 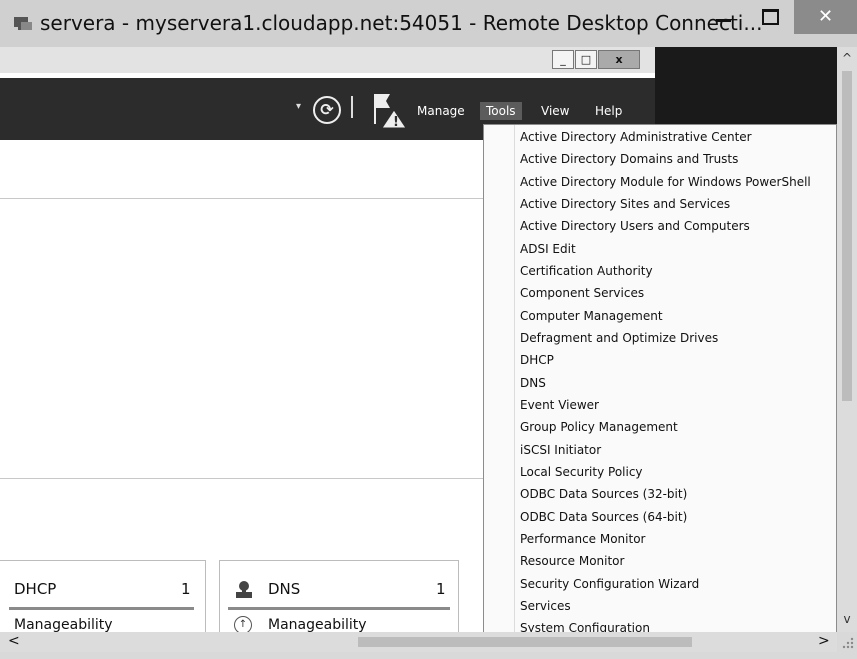 What do you see at coordinates (327, 60) in the screenshot?
I see `server-manager-title-bar: _ □ x` at bounding box center [327, 60].